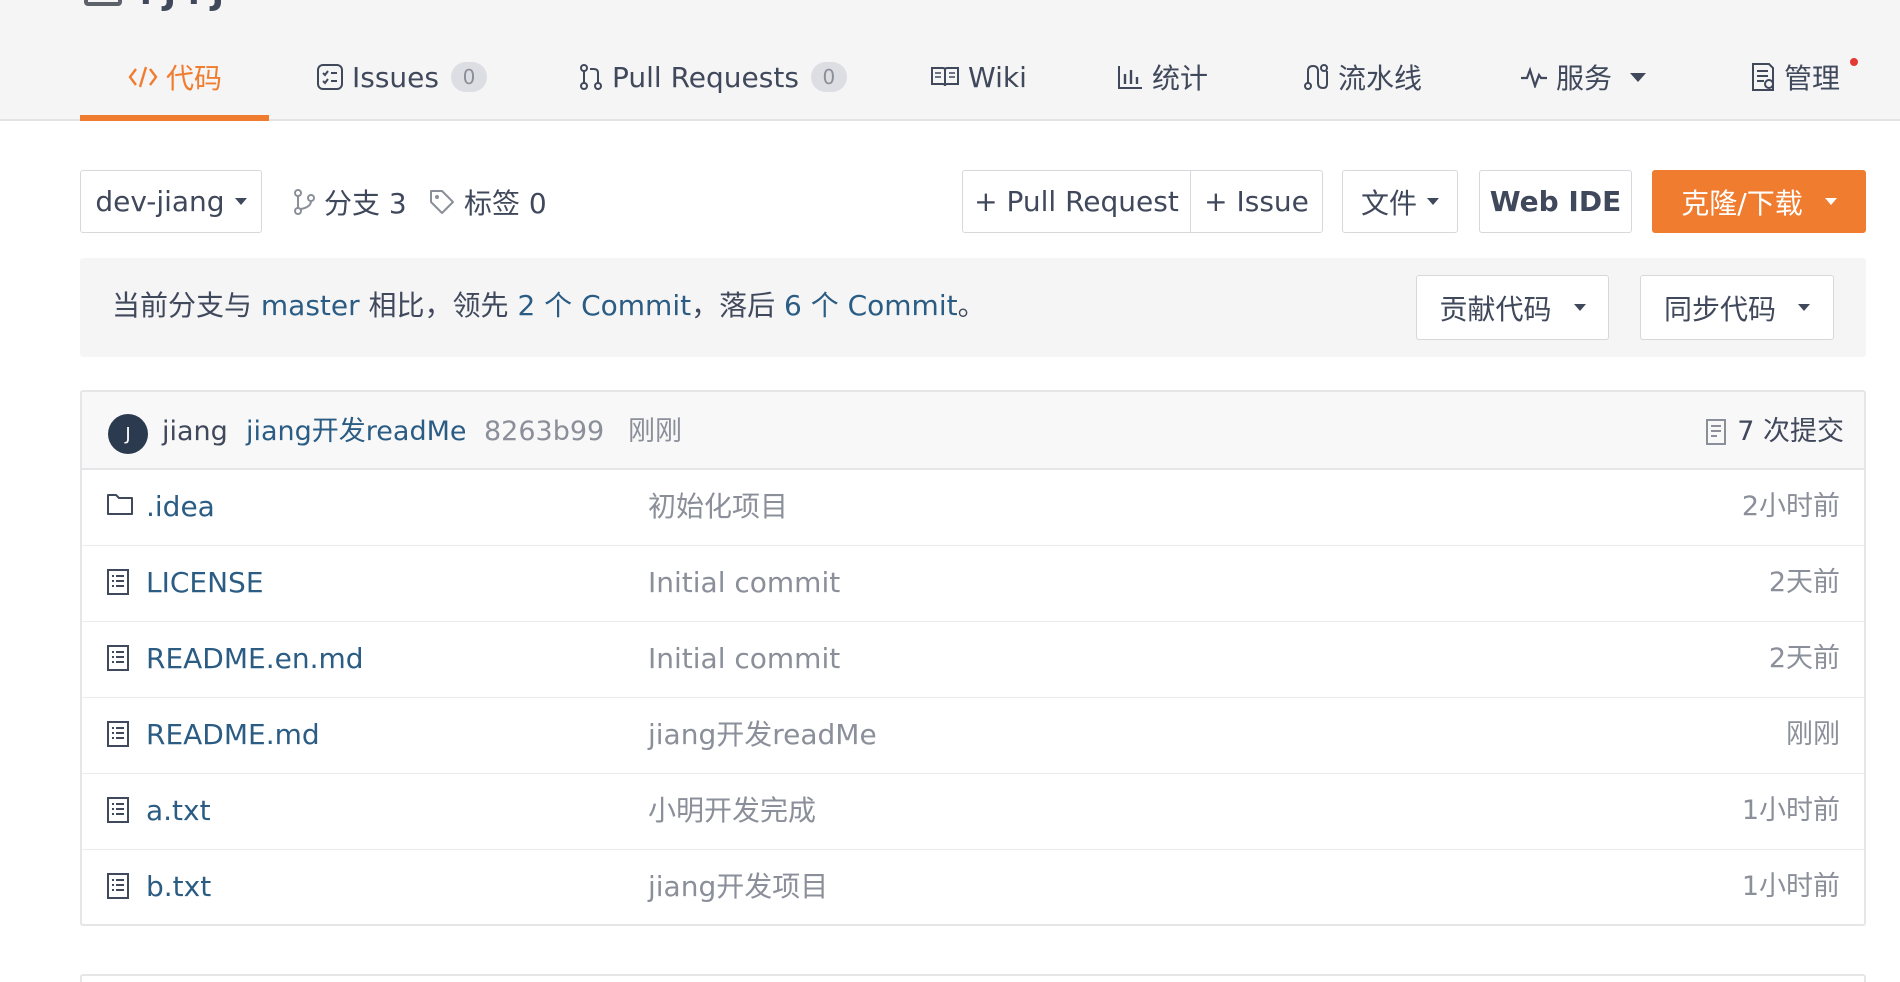 The height and width of the screenshot is (982, 1900). What do you see at coordinates (195, 432) in the screenshot?
I see `commit-author: jiang` at bounding box center [195, 432].